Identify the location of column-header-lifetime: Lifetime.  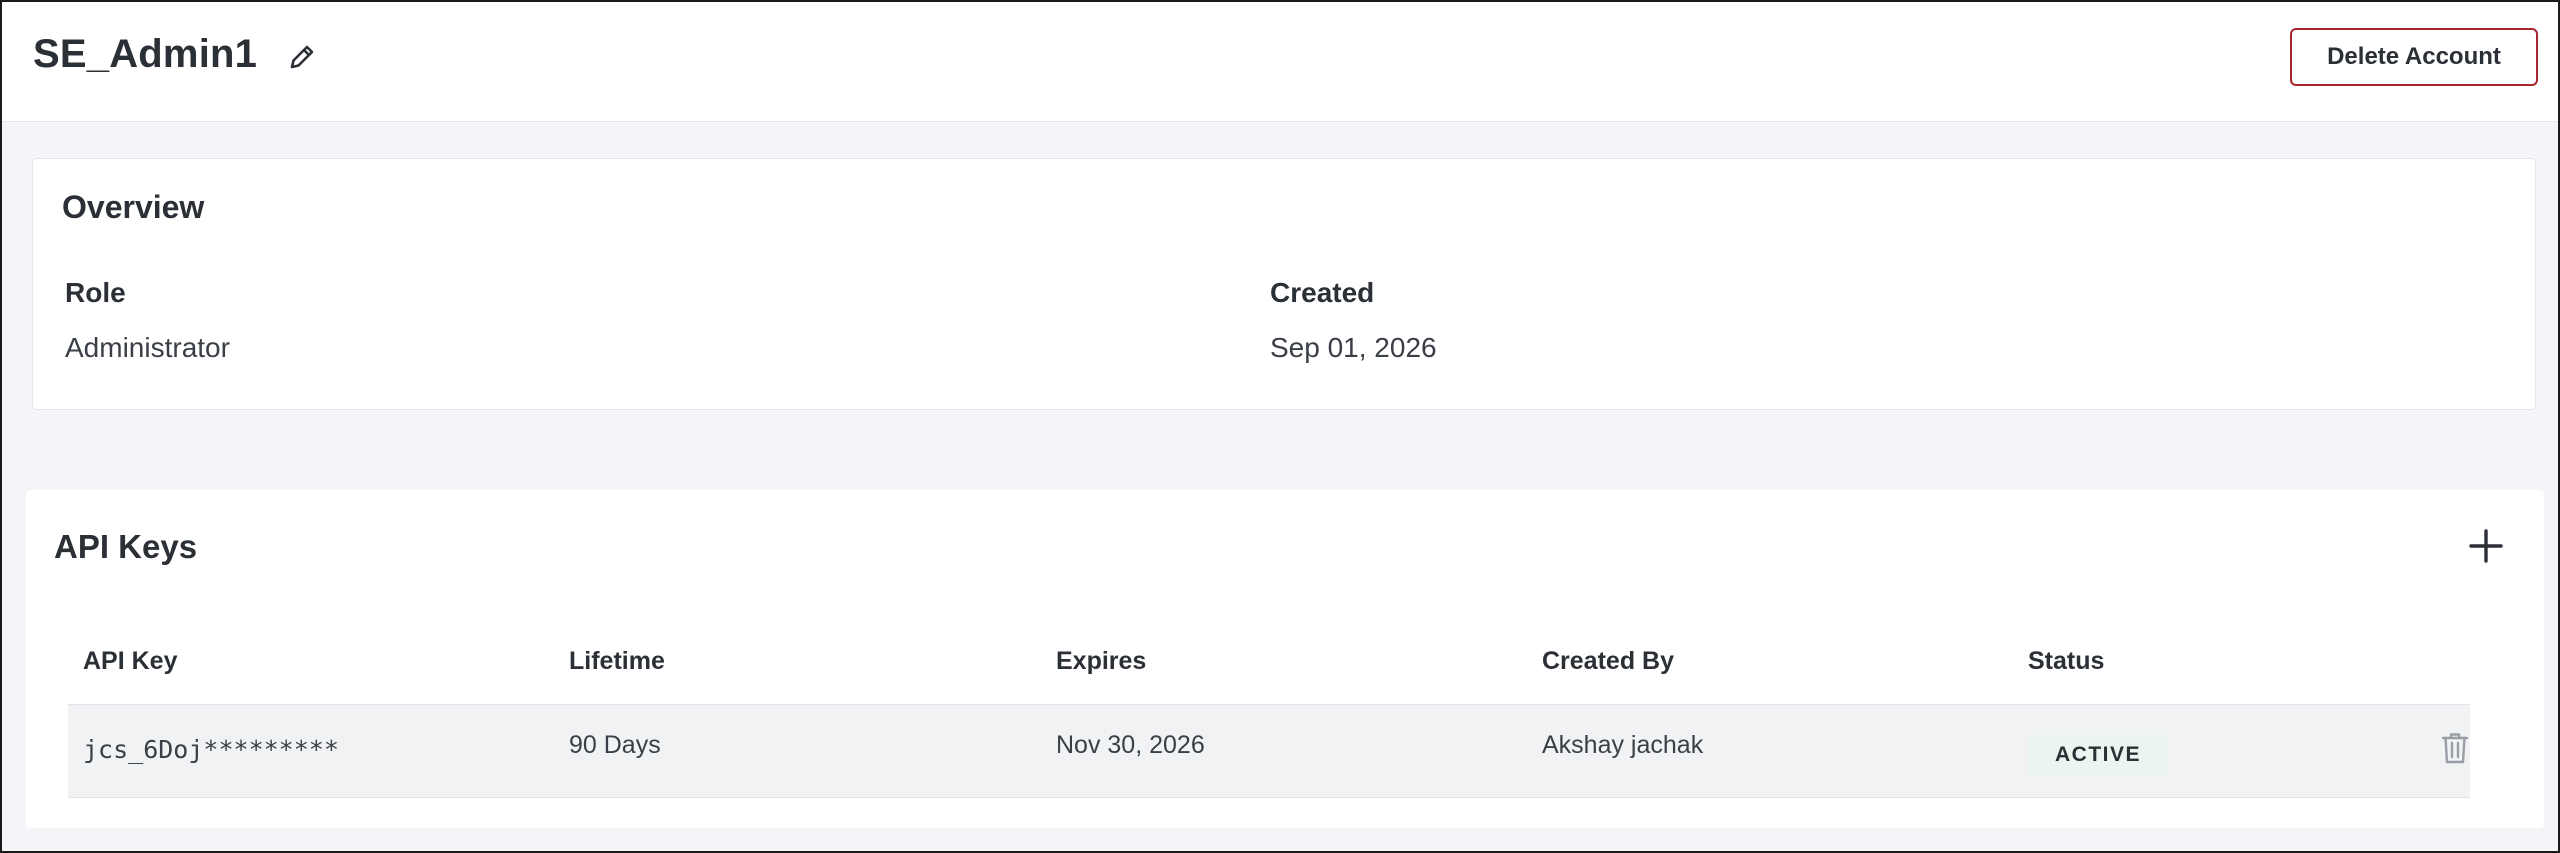
(617, 661).